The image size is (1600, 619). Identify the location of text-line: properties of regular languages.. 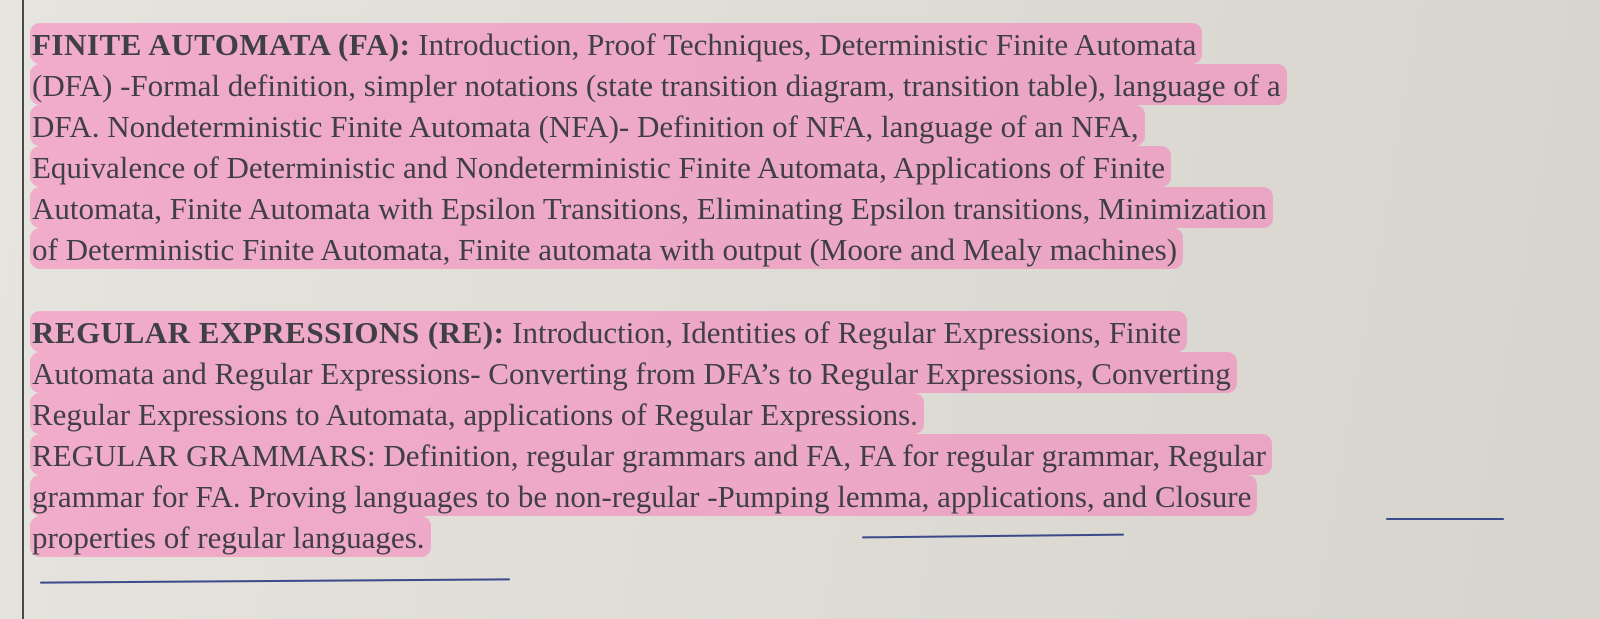
(792, 537).